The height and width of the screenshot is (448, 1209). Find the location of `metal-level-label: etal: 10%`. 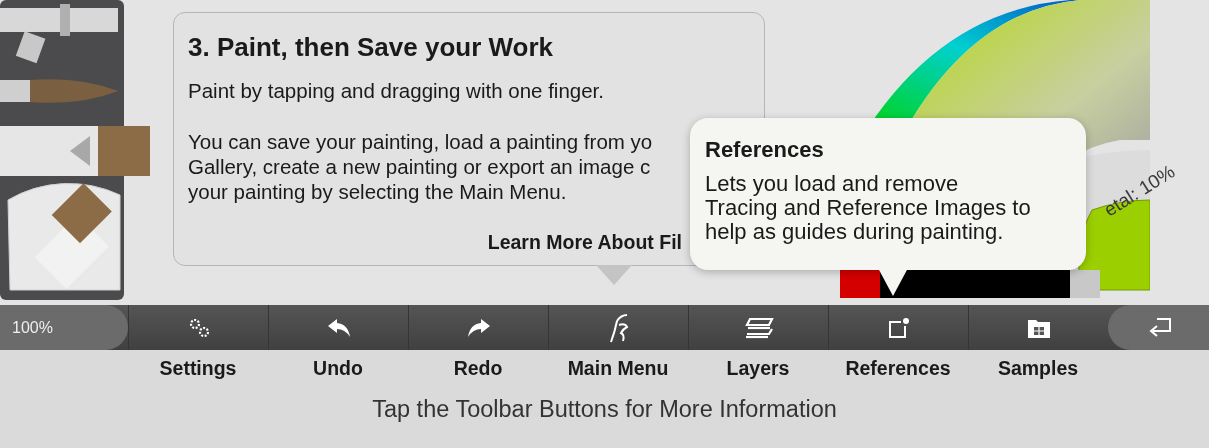

metal-level-label: etal: 10% is located at coordinates (1140, 191).